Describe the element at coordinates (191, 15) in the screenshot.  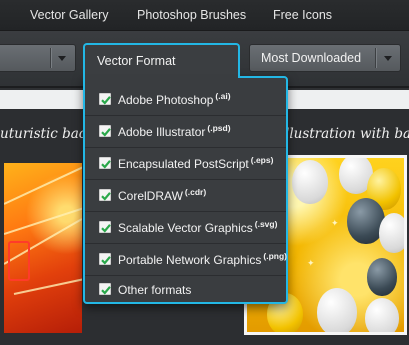
I see `nav-photoshop-brushes: Photoshop Brushes` at that location.